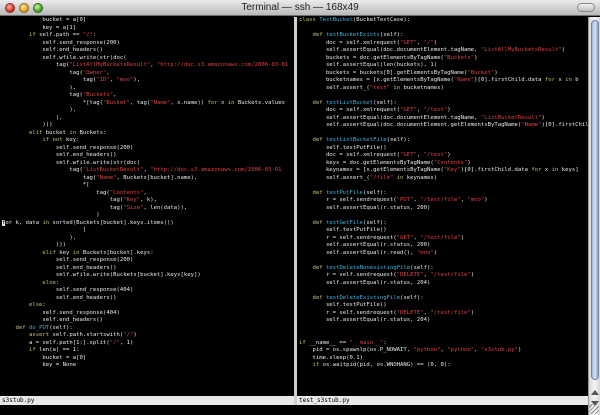 This screenshot has height=415, width=600. I want to click on code-line: tag("Owner",, so click(147, 74).